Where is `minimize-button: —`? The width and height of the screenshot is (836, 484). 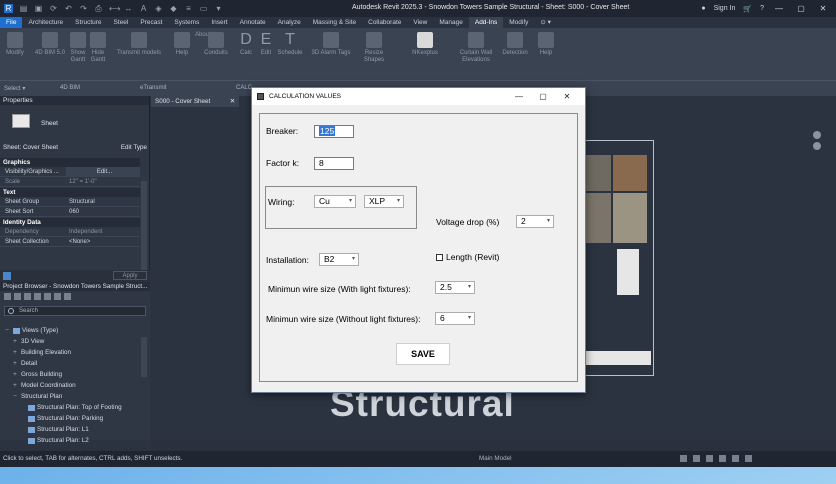
minimize-button: — is located at coordinates (779, 8).